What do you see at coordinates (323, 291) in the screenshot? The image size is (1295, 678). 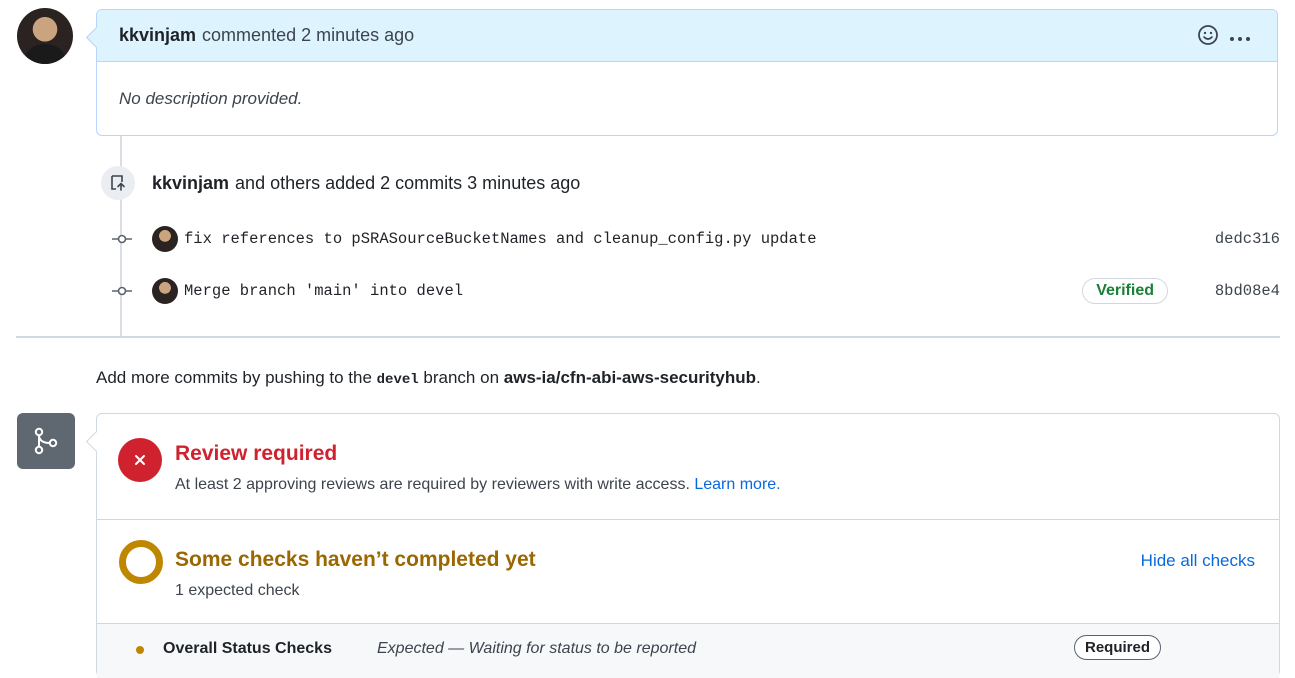 I see `commit-message: Merge branch 'main' into devel` at bounding box center [323, 291].